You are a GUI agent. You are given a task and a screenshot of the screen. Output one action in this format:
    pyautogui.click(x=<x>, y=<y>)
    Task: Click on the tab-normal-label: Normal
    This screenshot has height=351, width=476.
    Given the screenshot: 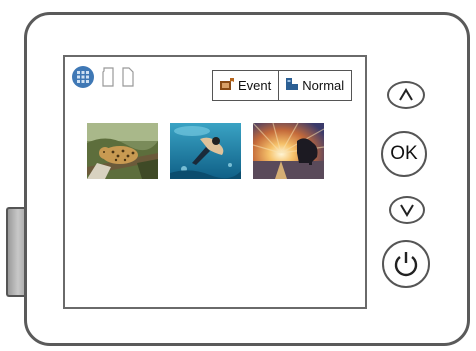 What is the action you would take?
    pyautogui.click(x=323, y=85)
    